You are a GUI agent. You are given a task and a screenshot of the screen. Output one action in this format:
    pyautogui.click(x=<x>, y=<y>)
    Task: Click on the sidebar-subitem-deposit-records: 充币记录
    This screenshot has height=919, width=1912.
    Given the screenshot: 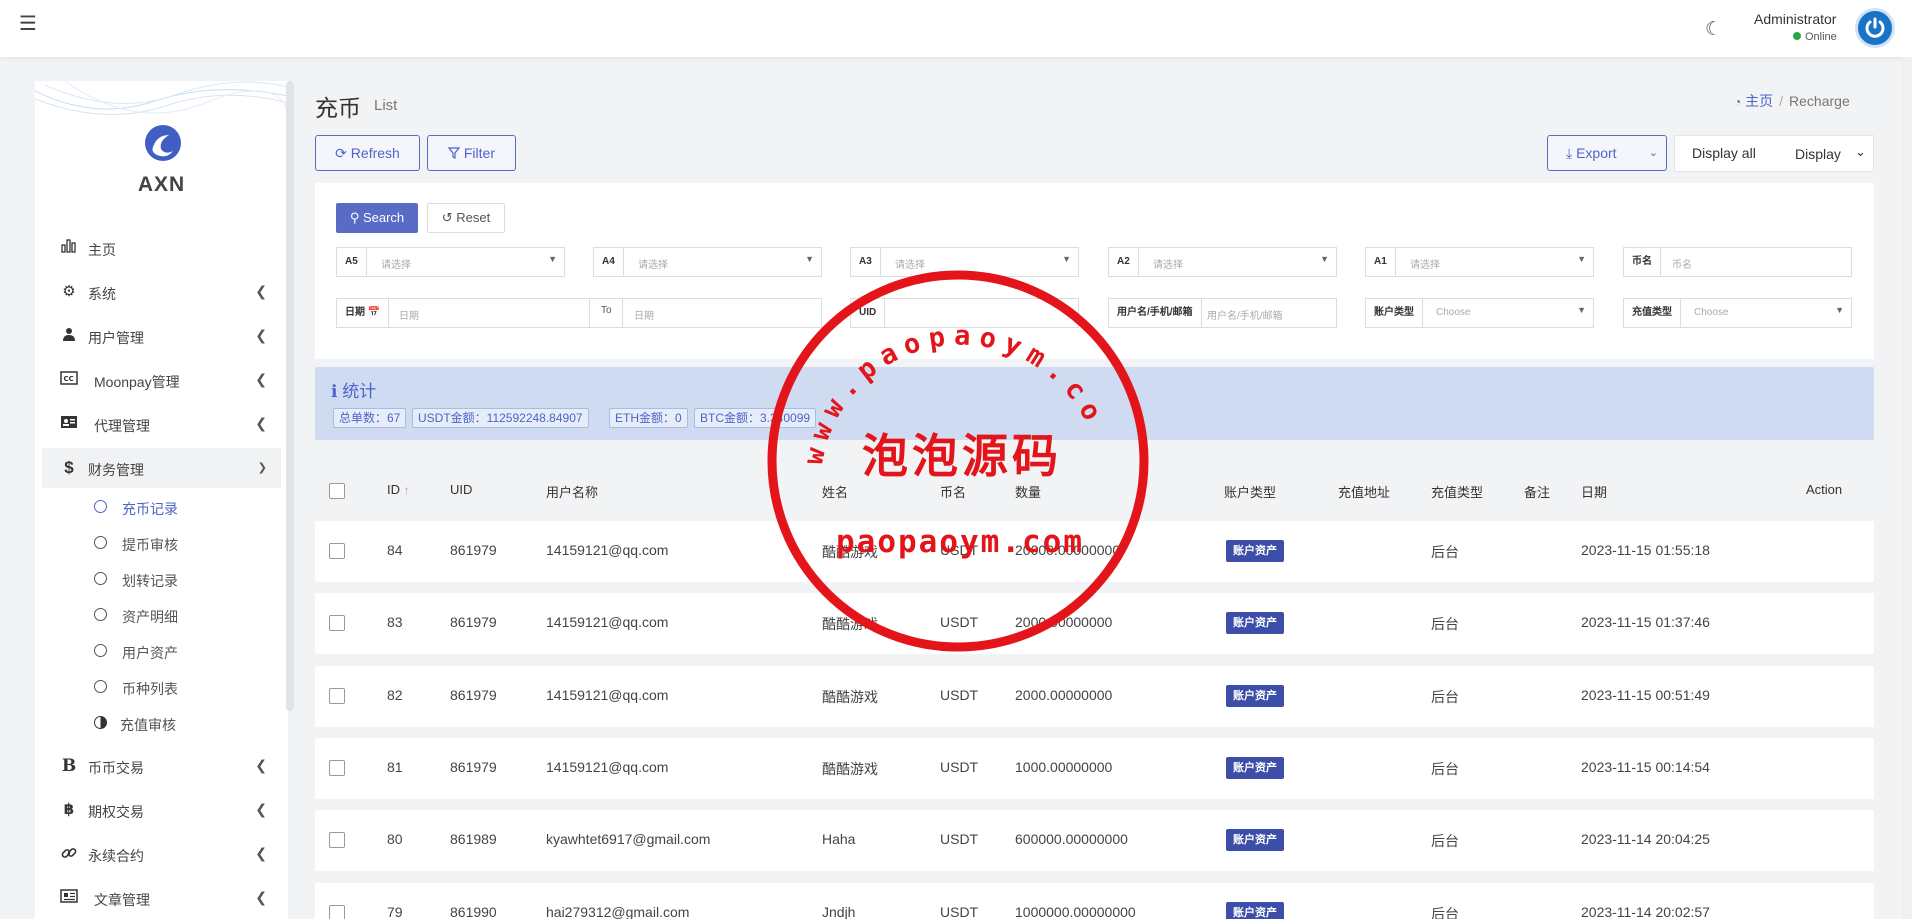 What is the action you would take?
    pyautogui.click(x=161, y=507)
    